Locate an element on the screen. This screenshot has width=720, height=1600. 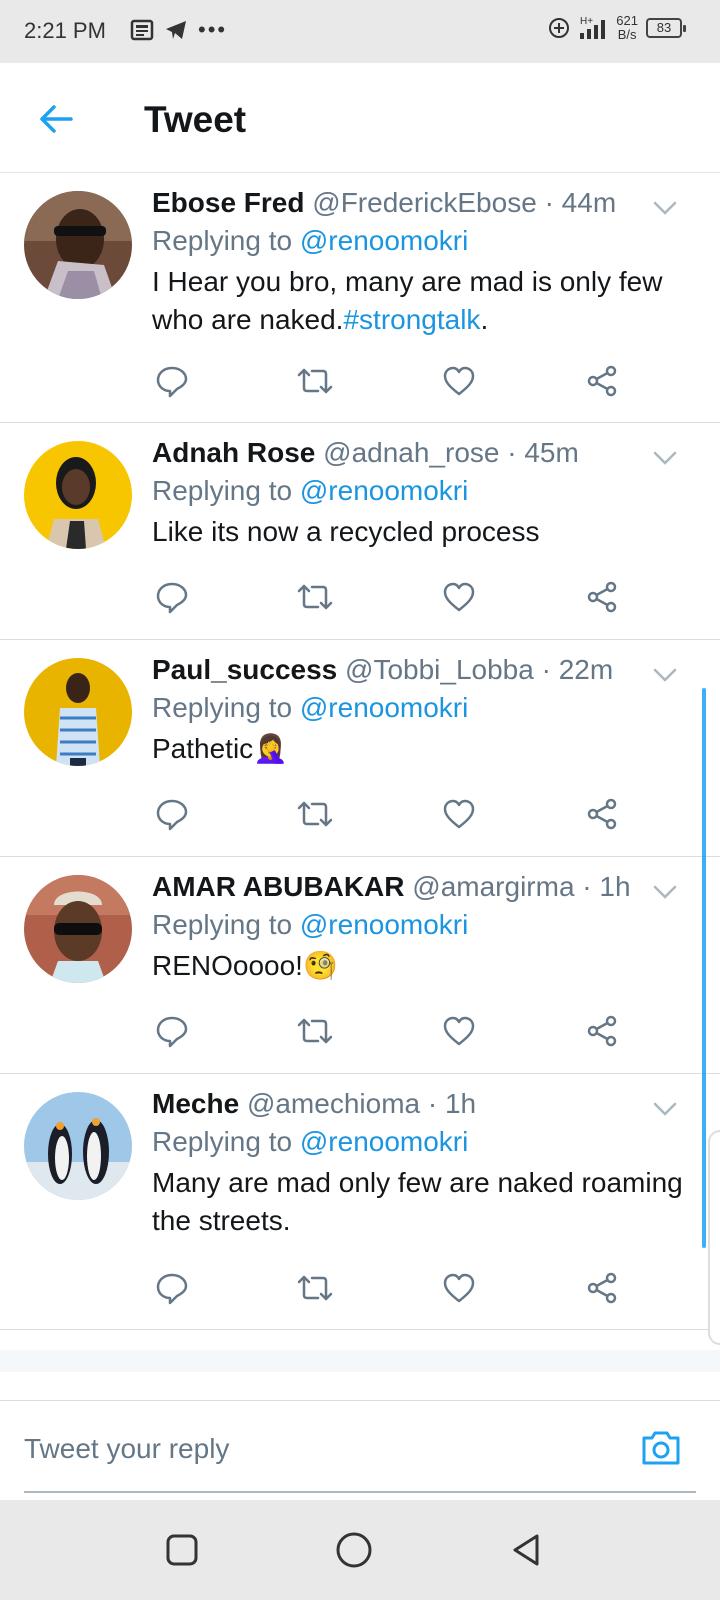
signal-icon: H+ is located at coordinates (593, 27).